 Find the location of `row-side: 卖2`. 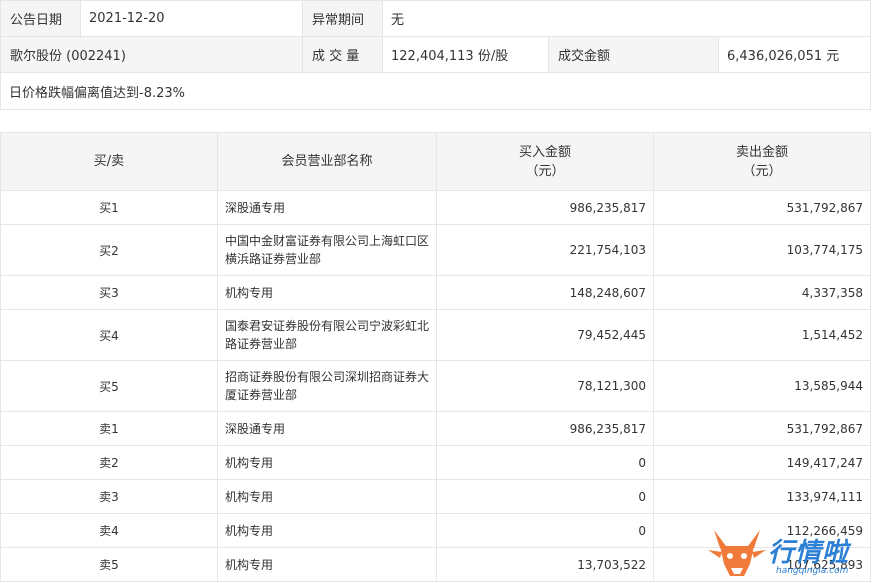

row-side: 卖2 is located at coordinates (109, 462).